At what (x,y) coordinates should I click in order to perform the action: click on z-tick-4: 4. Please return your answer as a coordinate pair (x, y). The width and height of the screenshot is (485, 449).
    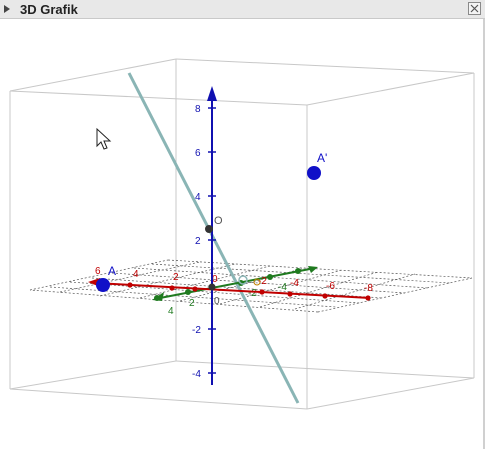
    Looking at the image, I should click on (198, 197).